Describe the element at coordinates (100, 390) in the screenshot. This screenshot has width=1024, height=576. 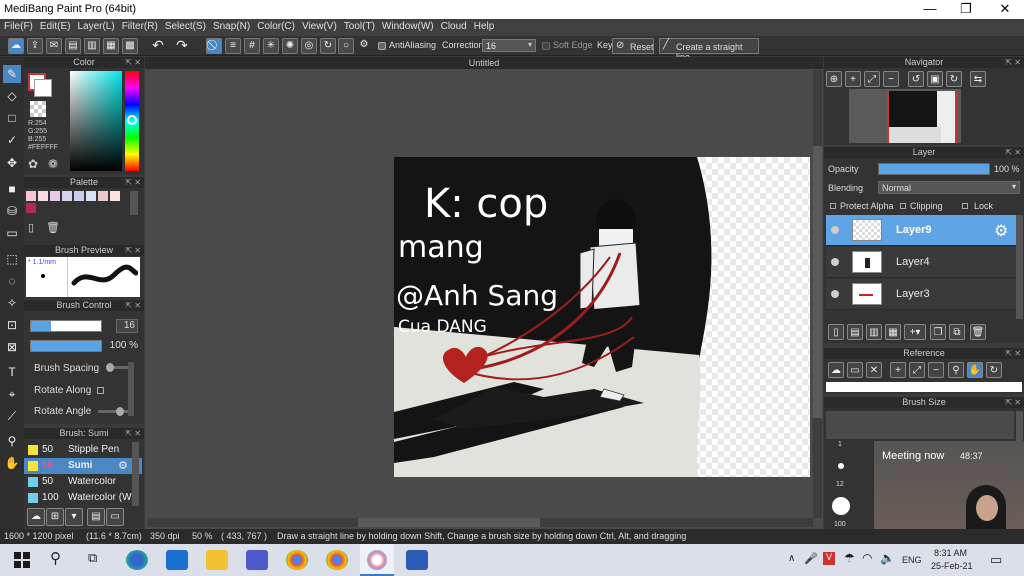
I see `rotate-along-checkbox` at that location.